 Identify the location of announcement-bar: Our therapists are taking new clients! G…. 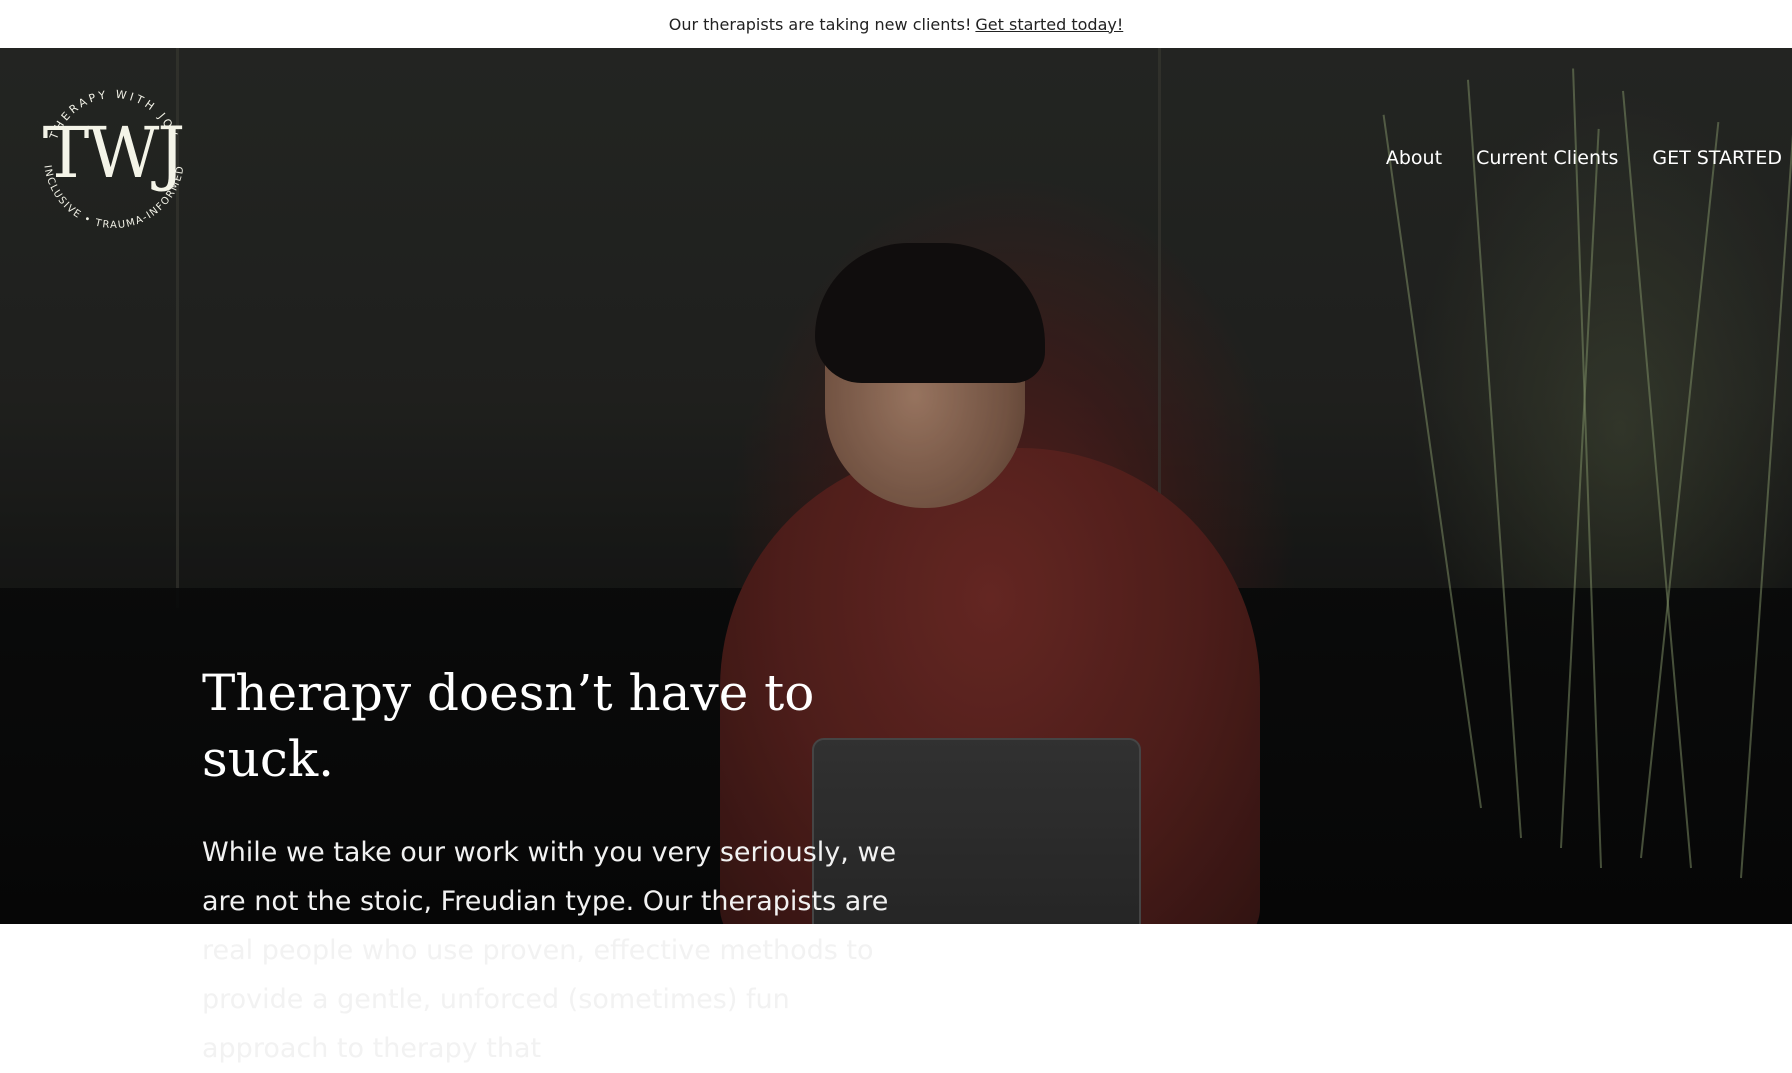
(896, 24).